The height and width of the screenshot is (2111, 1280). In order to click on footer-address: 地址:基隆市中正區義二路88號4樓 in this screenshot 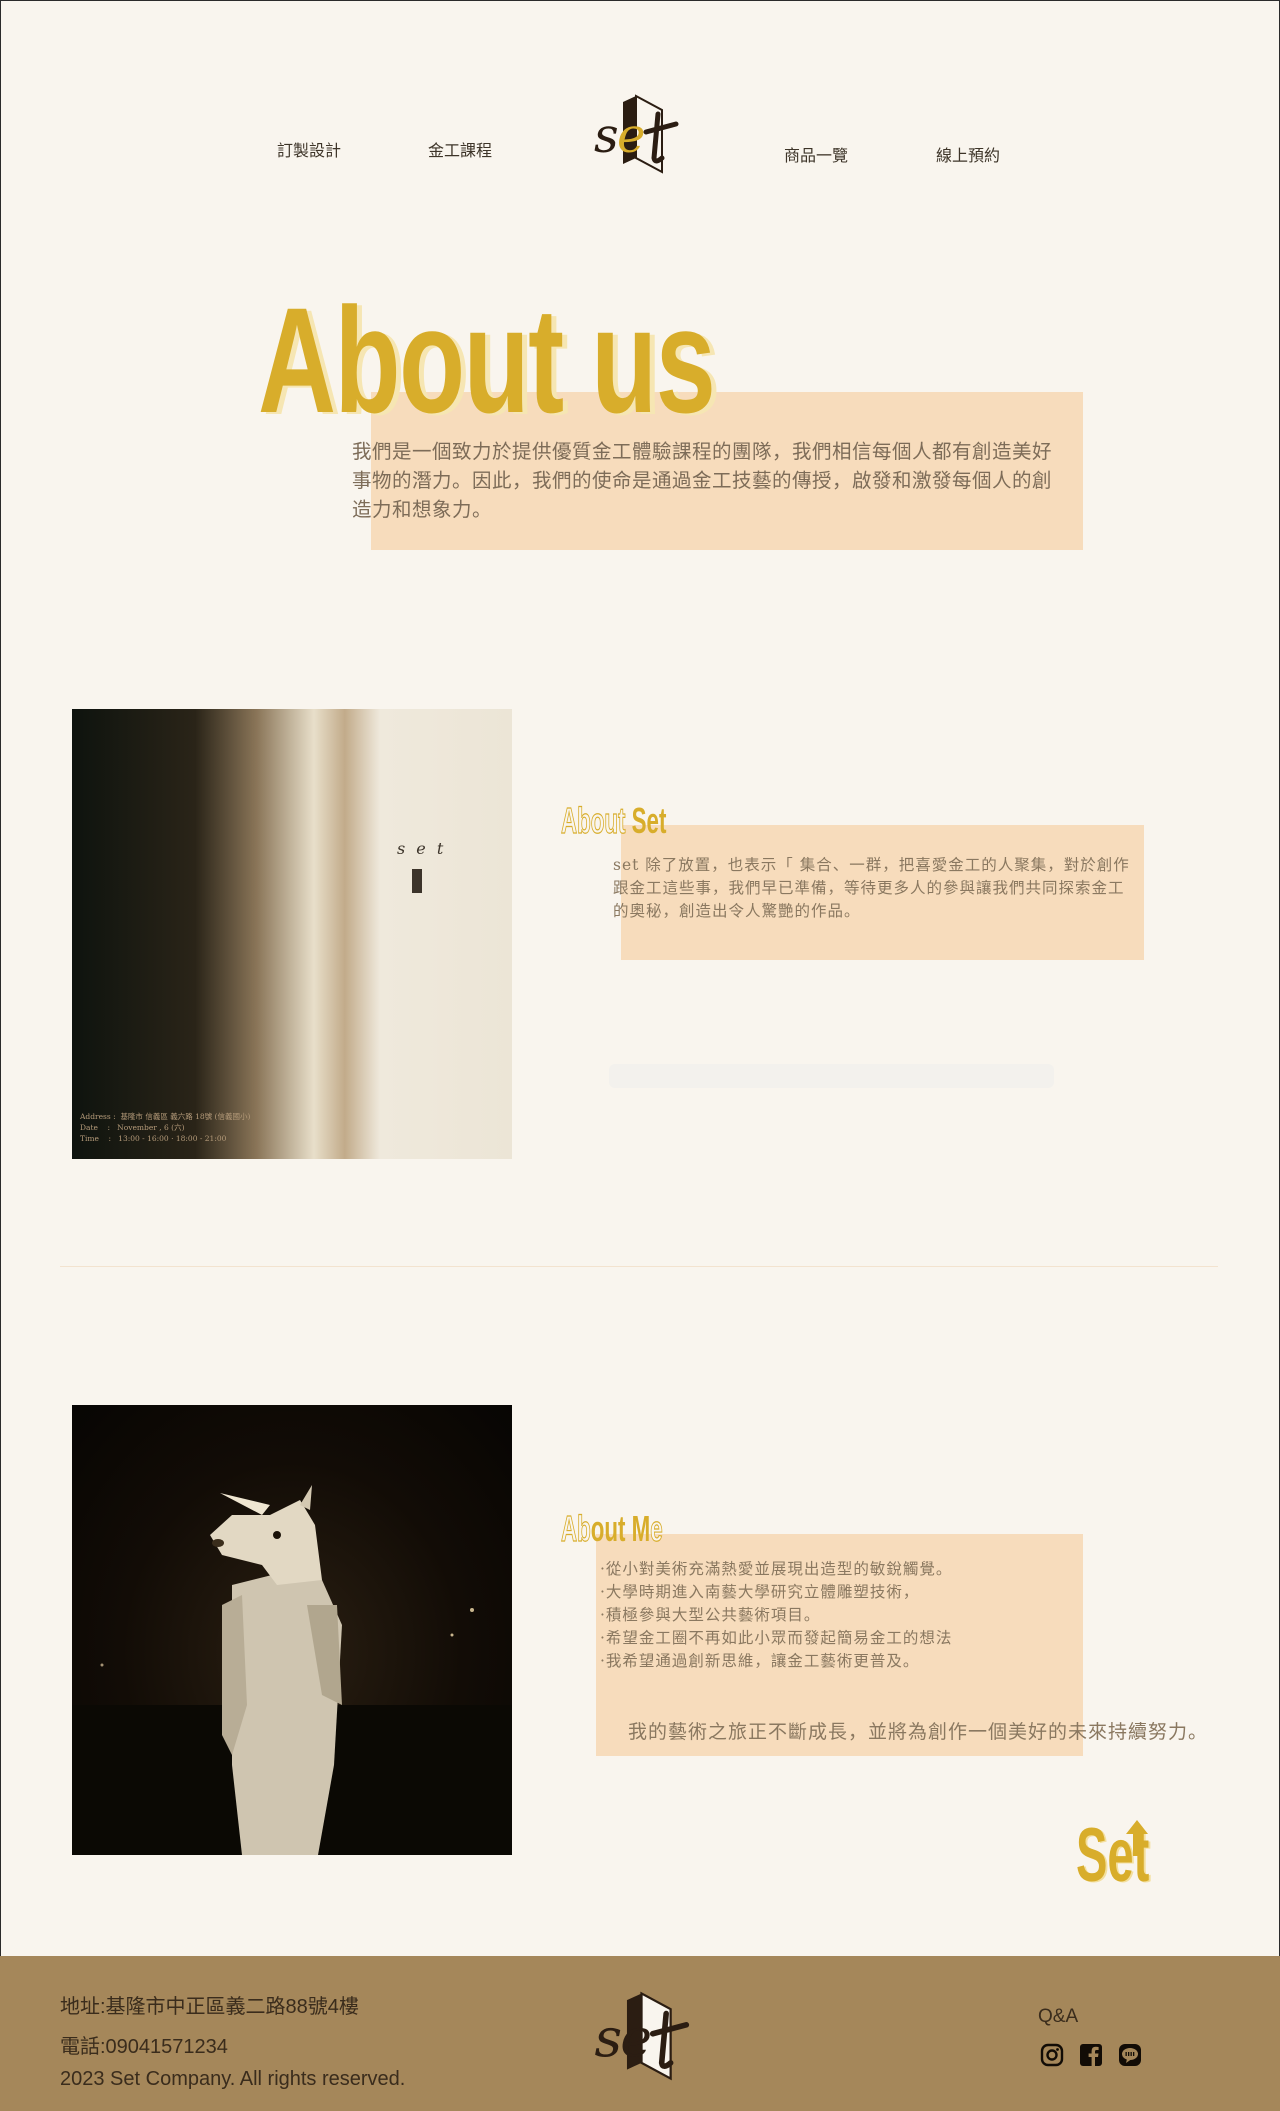, I will do `click(209, 2007)`.